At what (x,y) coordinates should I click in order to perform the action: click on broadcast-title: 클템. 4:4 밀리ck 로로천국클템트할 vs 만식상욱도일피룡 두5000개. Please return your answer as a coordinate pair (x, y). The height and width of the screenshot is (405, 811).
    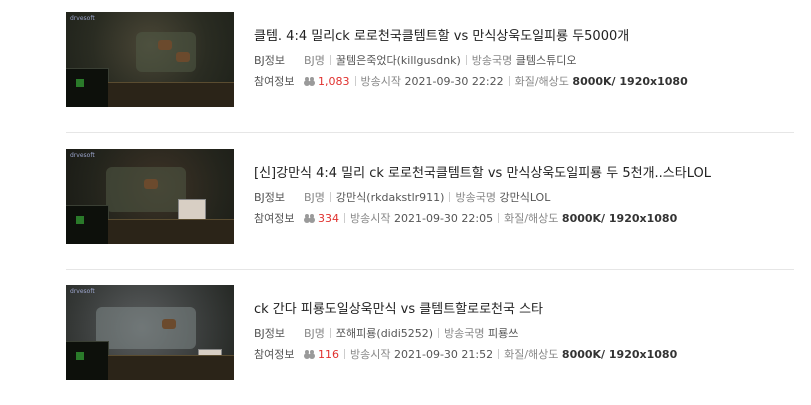
    Looking at the image, I should click on (441, 34).